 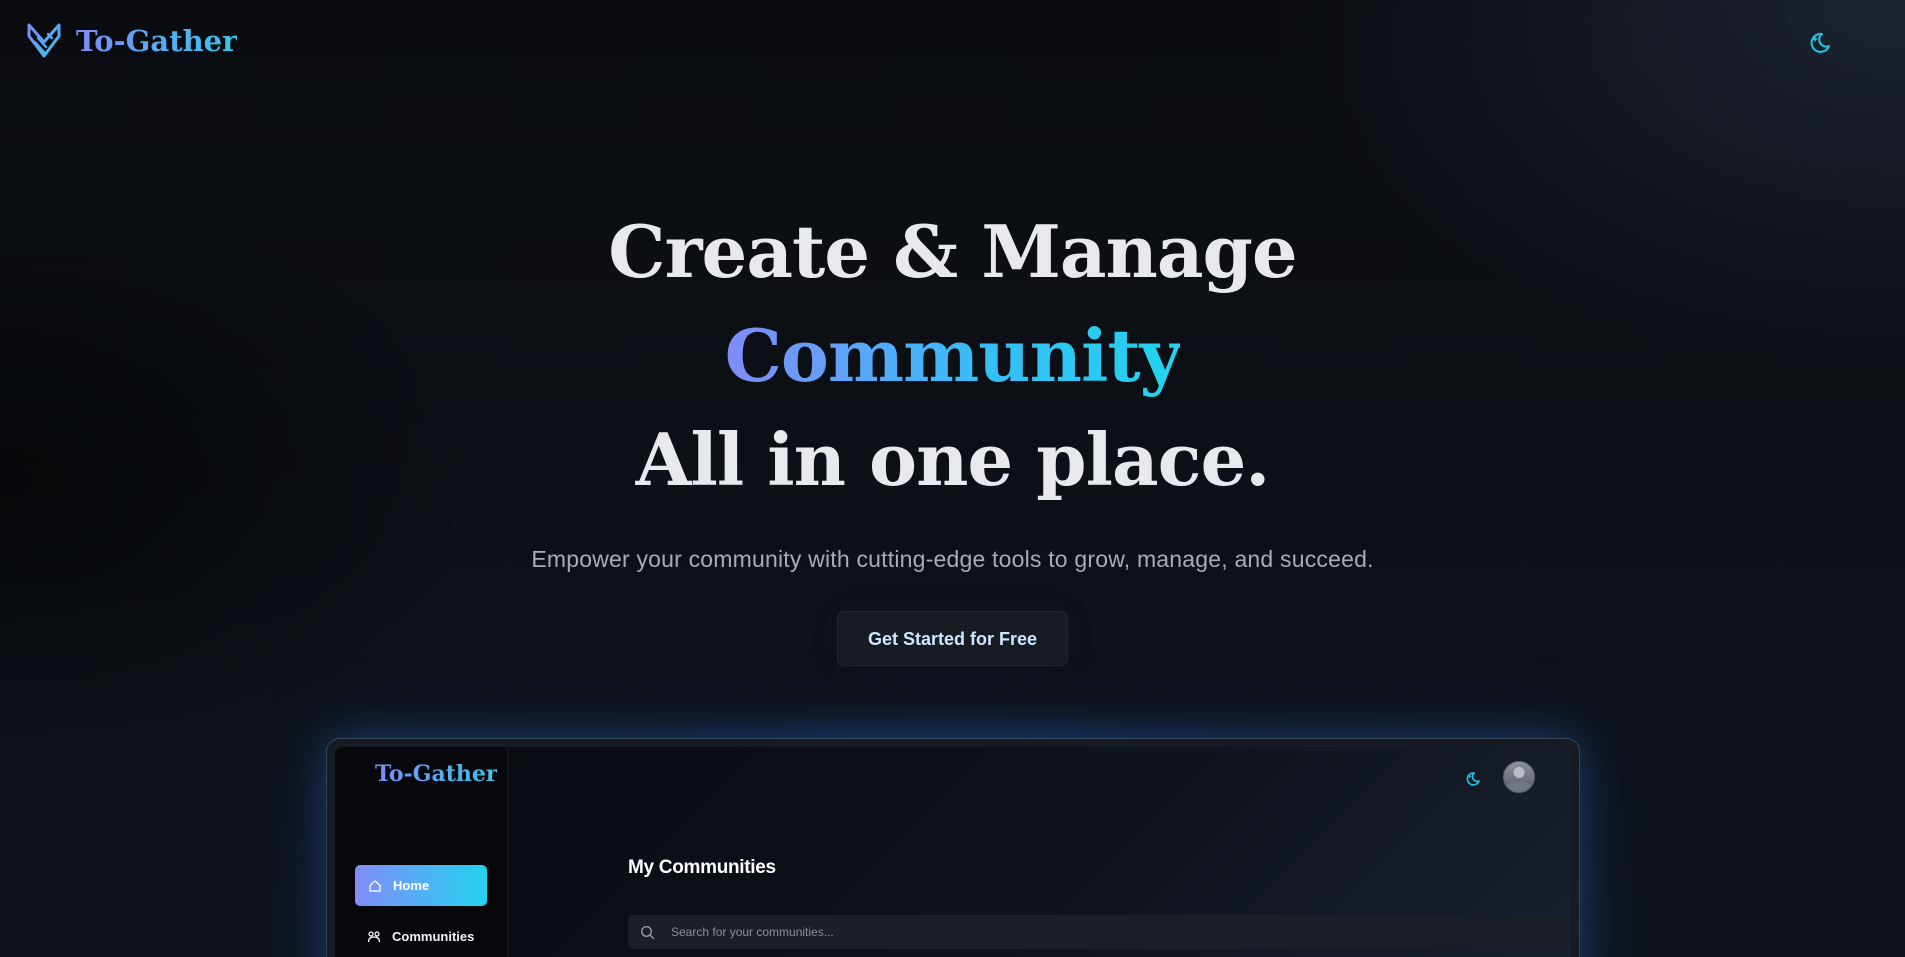 What do you see at coordinates (411, 885) in the screenshot?
I see `sidebar-item-label: Home` at bounding box center [411, 885].